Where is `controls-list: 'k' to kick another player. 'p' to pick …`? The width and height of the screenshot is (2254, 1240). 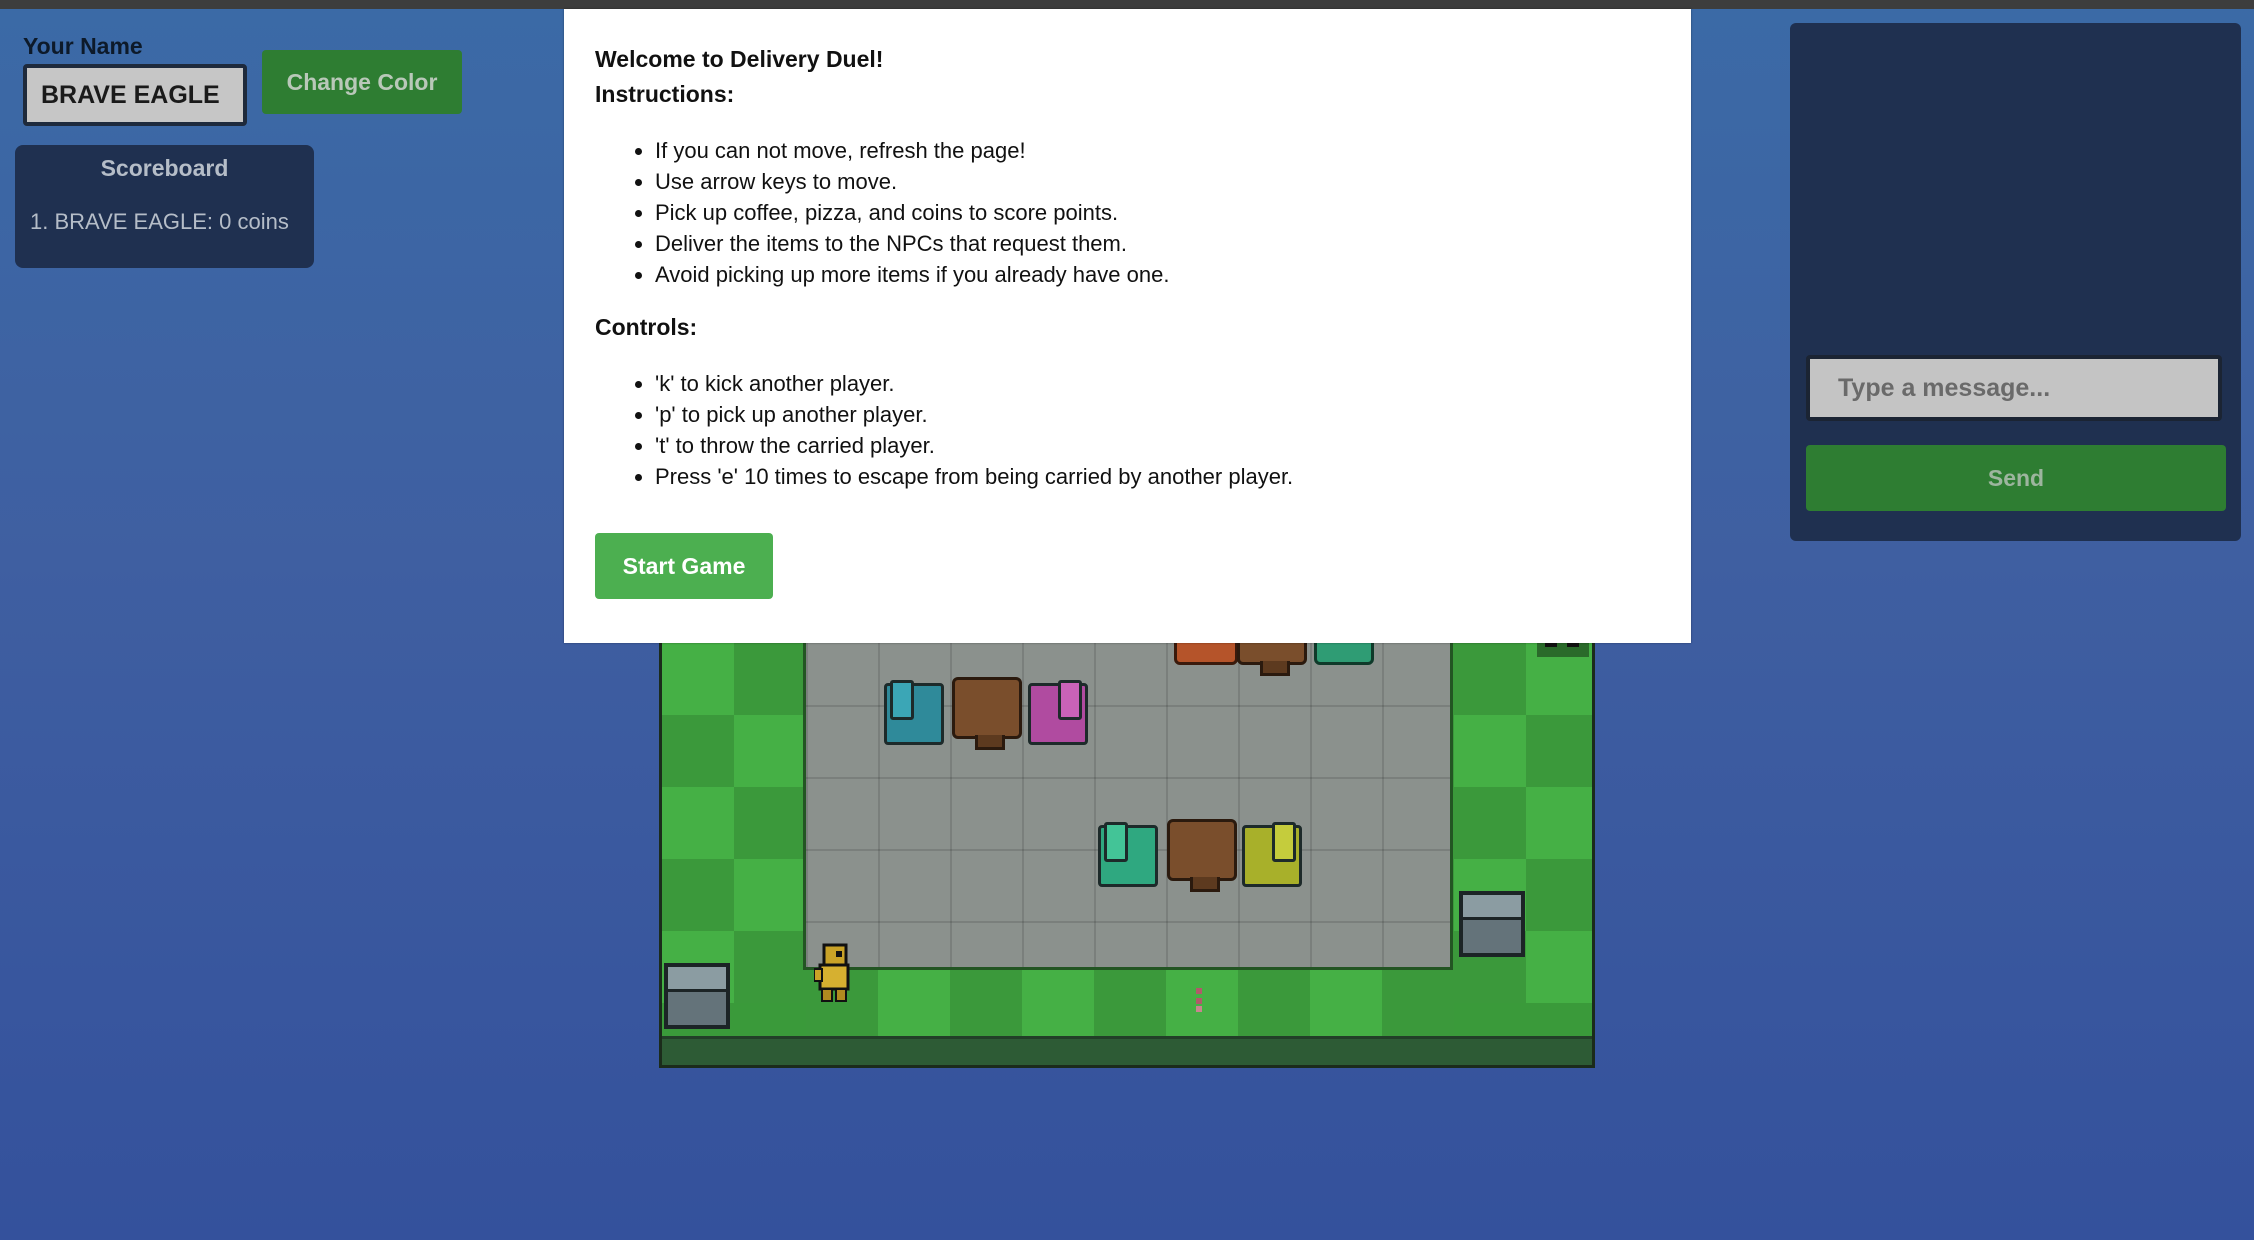 controls-list: 'k' to kick another player. 'p' to pick … is located at coordinates (946, 430).